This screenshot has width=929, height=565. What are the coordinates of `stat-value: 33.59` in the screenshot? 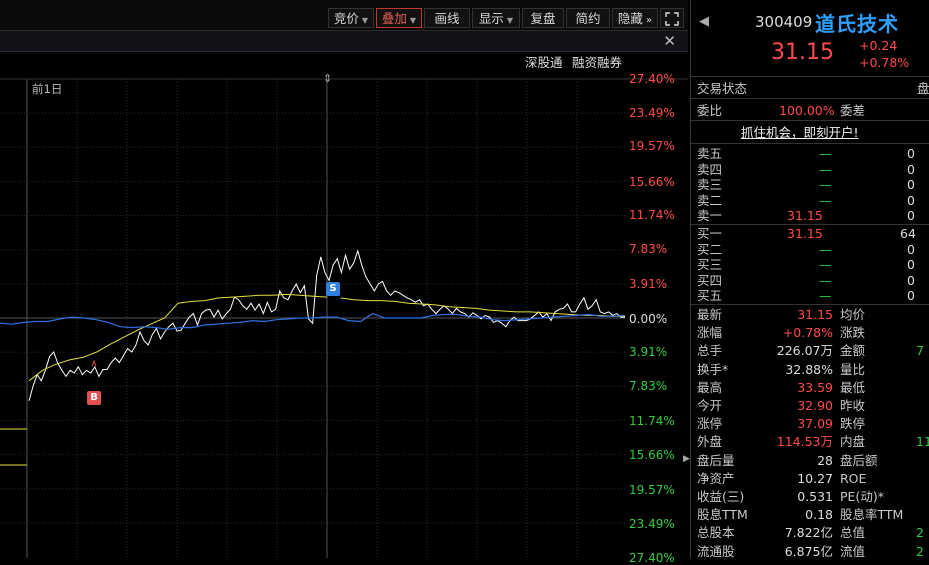 It's located at (815, 387).